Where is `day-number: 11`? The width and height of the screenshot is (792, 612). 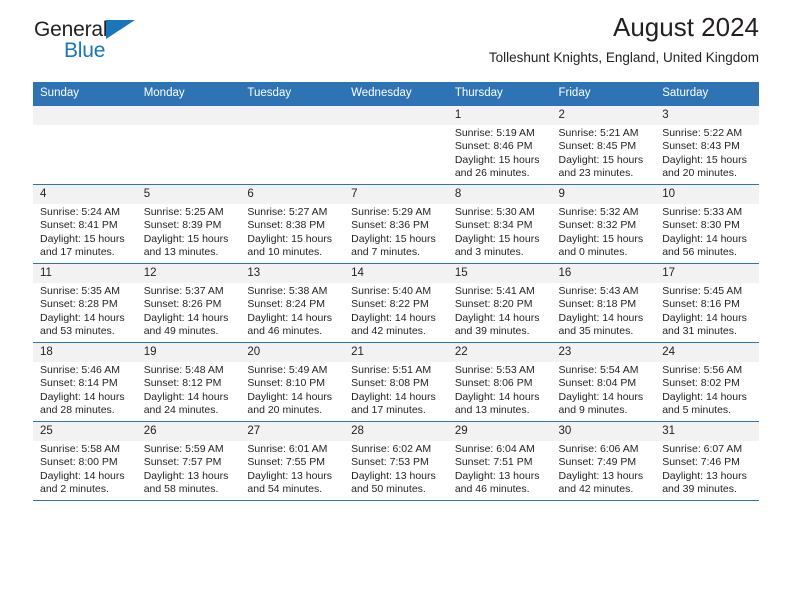 day-number: 11 is located at coordinates (85, 273).